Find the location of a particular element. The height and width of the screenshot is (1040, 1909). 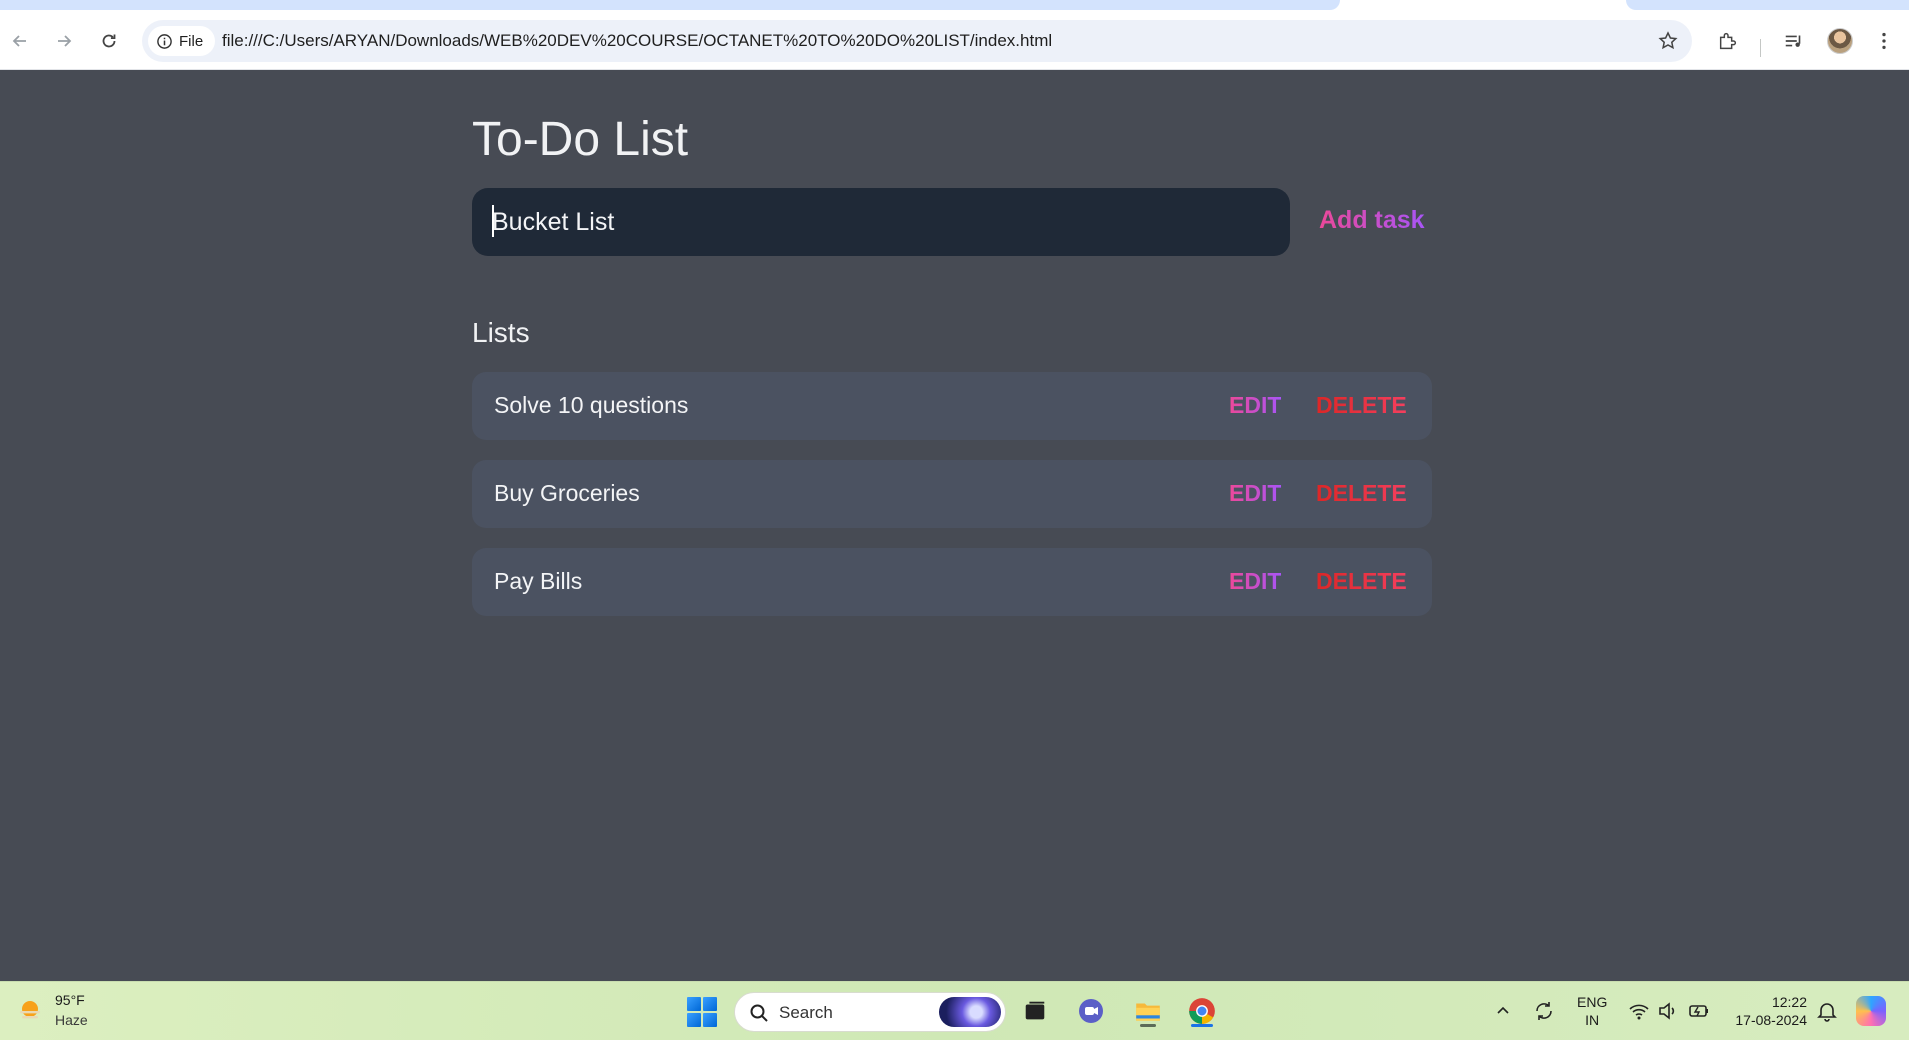

profile-avatar is located at coordinates (1840, 41).